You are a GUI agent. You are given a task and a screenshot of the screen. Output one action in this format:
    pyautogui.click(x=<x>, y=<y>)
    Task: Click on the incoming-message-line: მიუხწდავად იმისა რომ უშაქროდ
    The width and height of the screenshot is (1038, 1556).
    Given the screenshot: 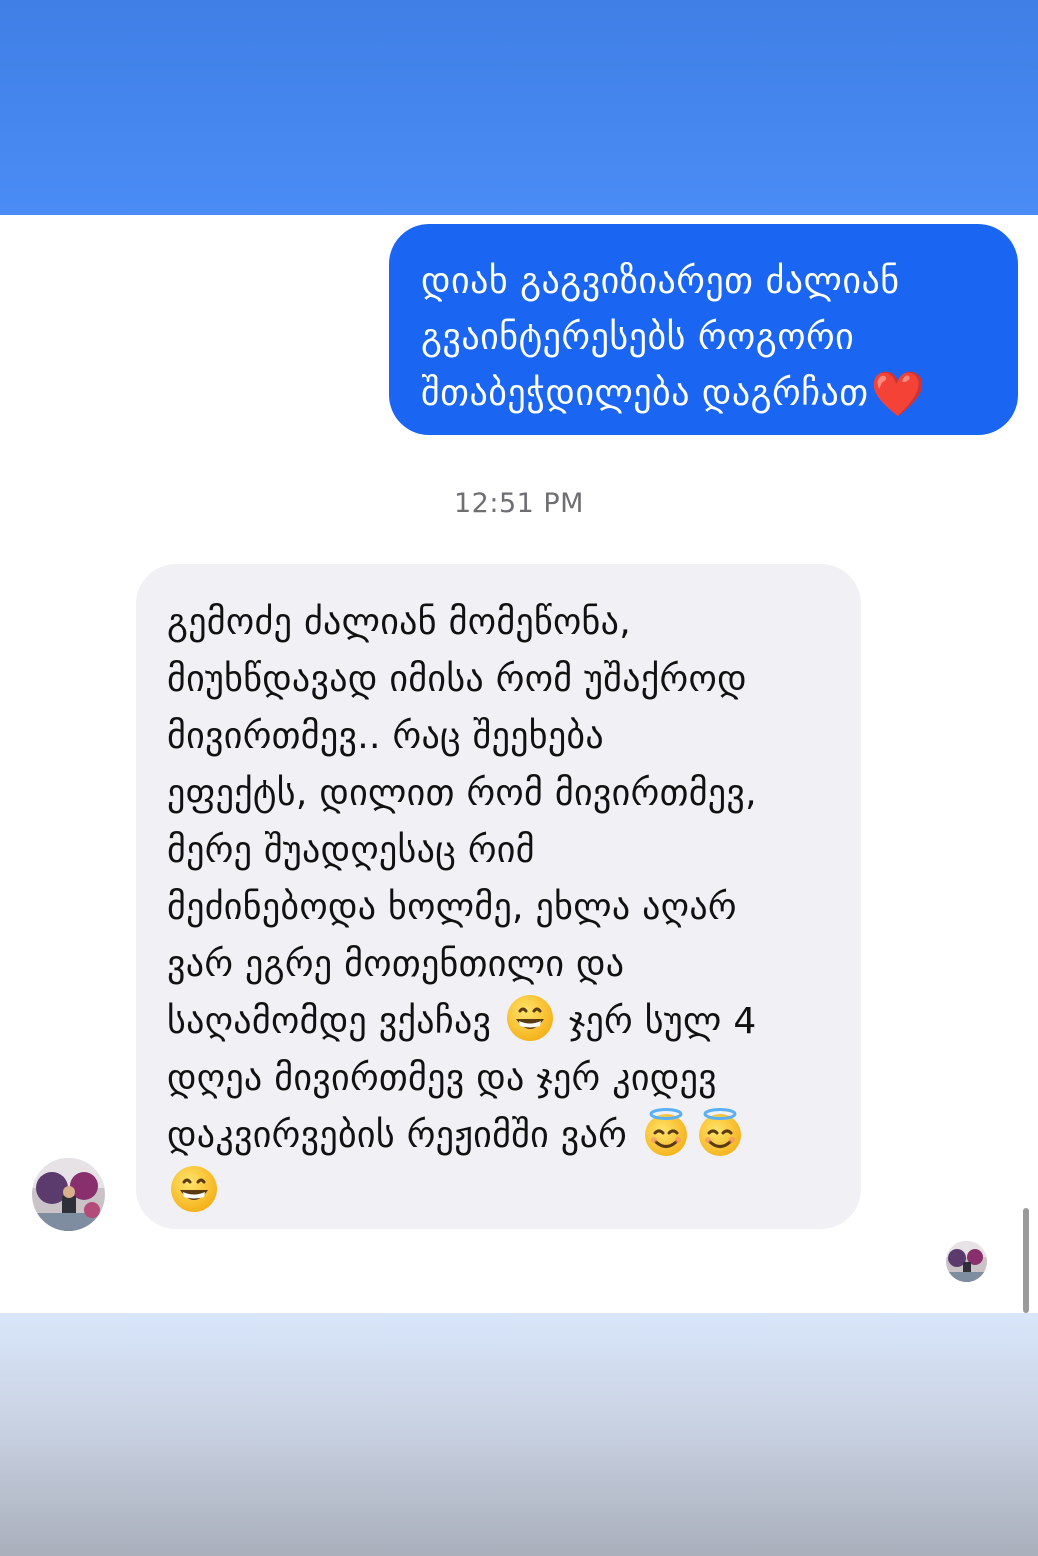 What is the action you would take?
    pyautogui.click(x=457, y=679)
    